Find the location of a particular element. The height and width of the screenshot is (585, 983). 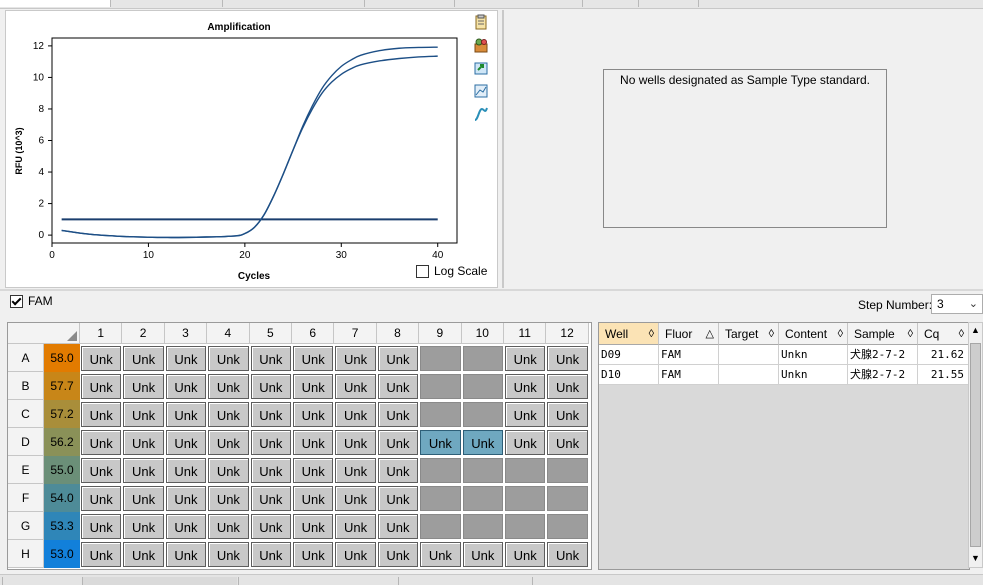

plate-row-header: F is located at coordinates (26, 498).